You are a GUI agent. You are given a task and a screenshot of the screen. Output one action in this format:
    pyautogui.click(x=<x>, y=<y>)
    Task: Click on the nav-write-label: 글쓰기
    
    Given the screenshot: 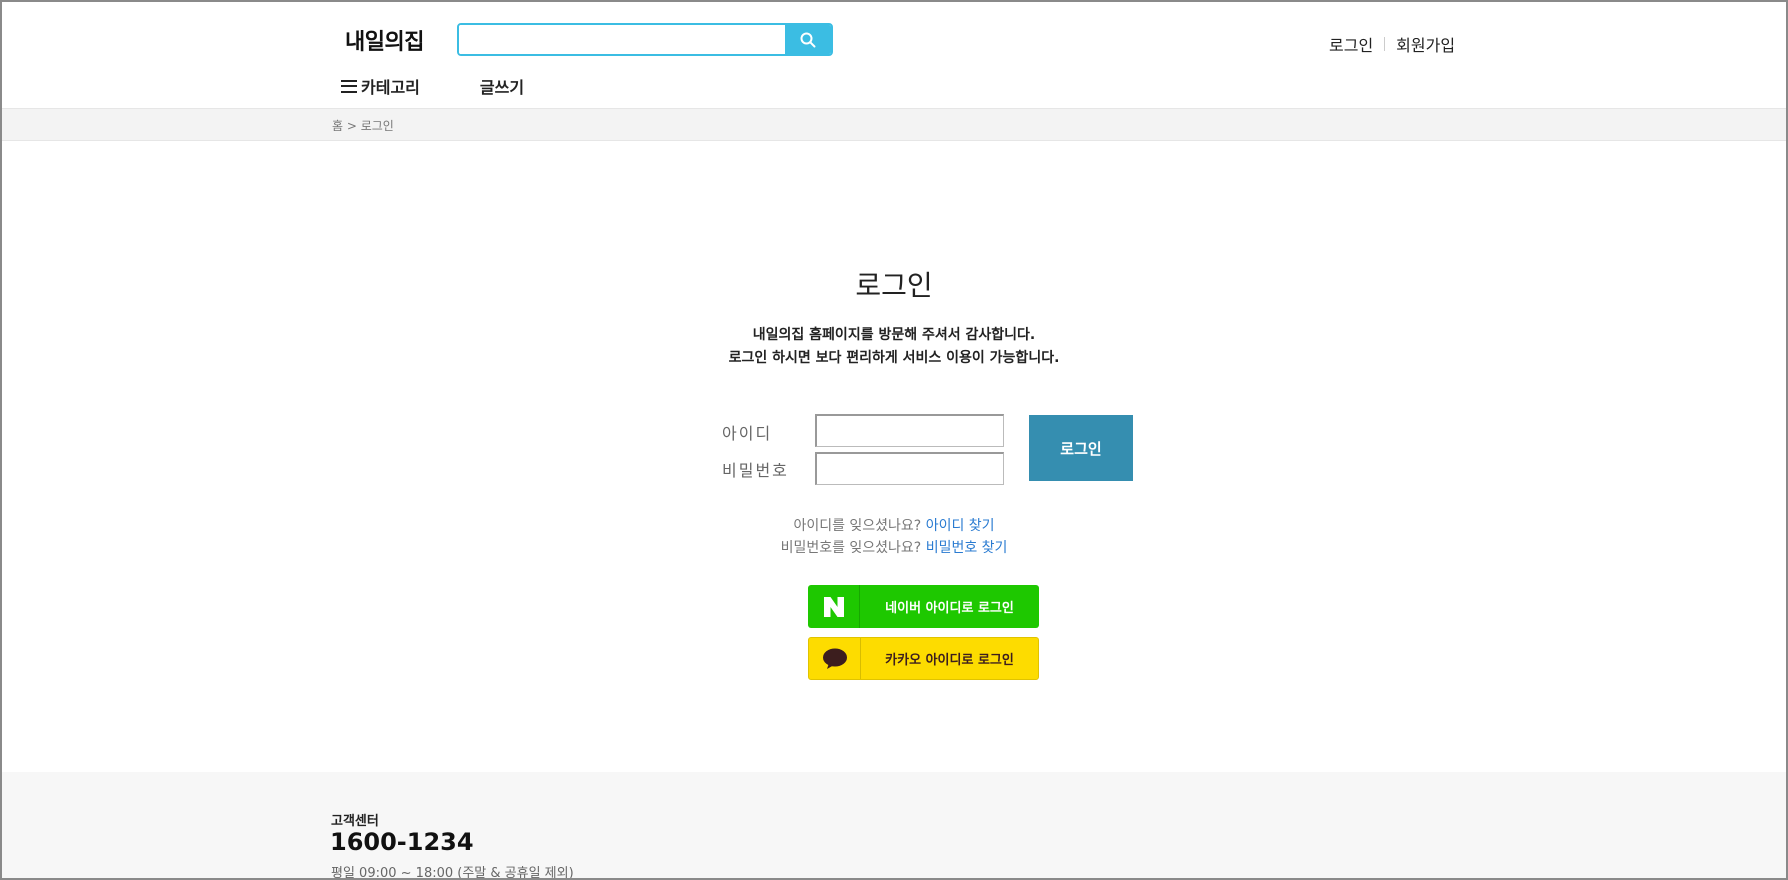 What is the action you would take?
    pyautogui.click(x=502, y=87)
    